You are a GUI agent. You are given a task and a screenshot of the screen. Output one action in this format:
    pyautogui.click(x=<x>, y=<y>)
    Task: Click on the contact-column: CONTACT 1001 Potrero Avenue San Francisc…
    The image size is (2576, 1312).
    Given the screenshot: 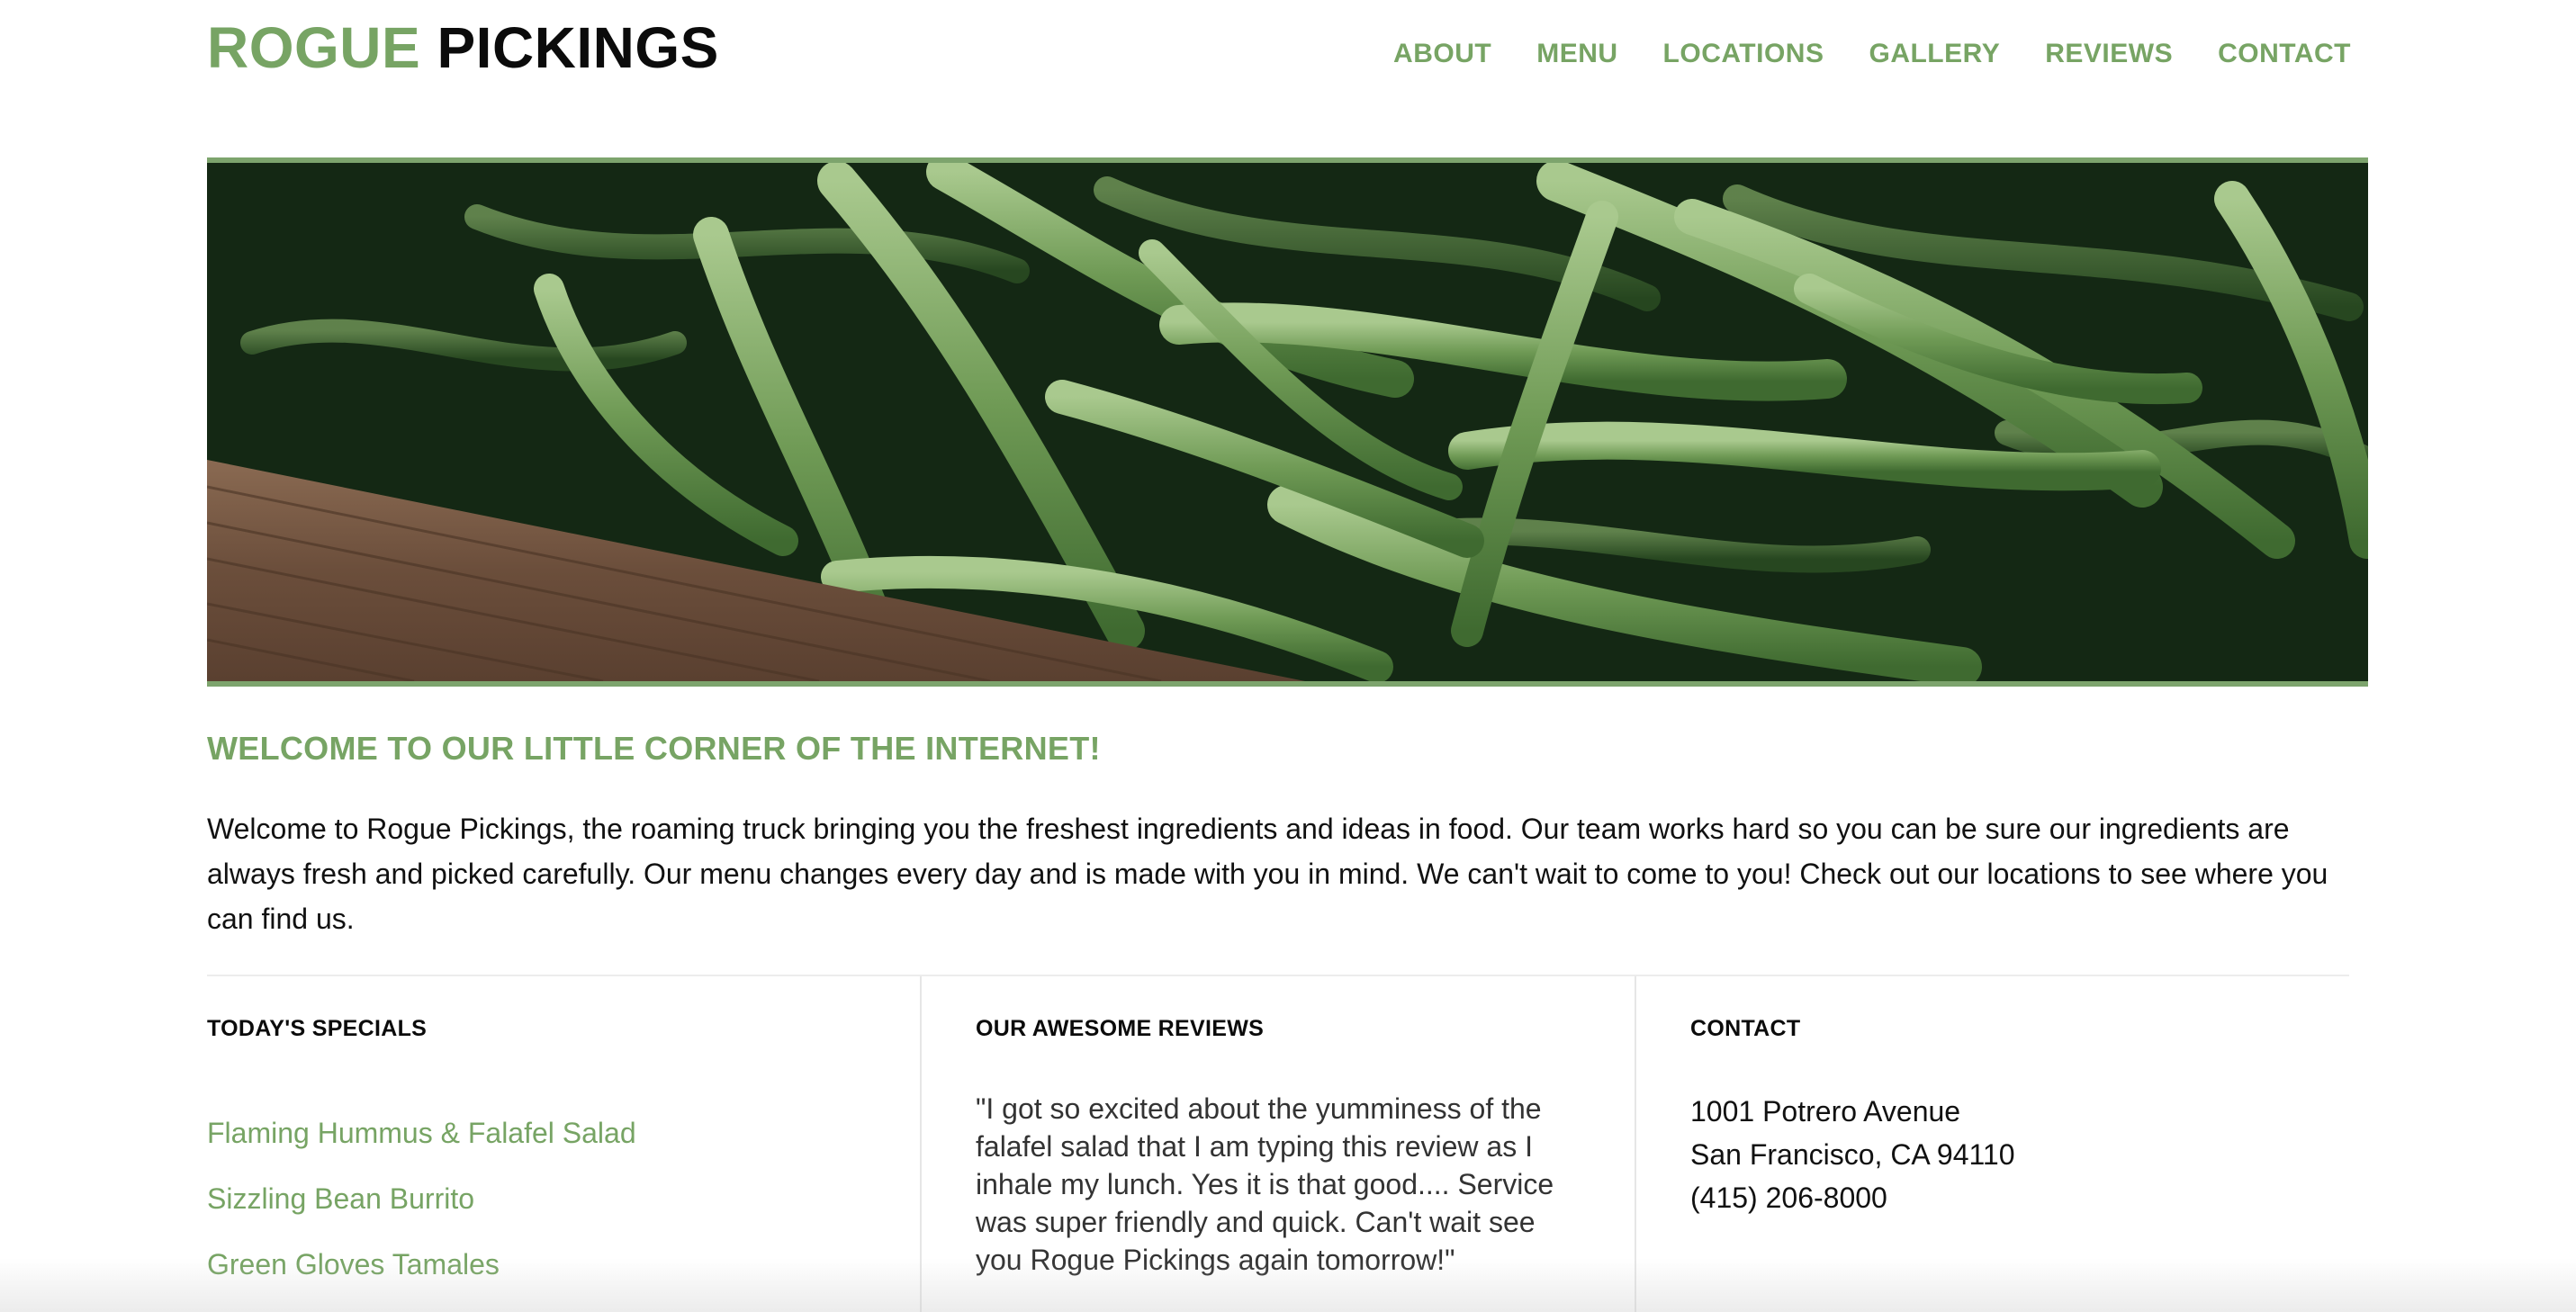 What is the action you would take?
    pyautogui.click(x=1993, y=1144)
    